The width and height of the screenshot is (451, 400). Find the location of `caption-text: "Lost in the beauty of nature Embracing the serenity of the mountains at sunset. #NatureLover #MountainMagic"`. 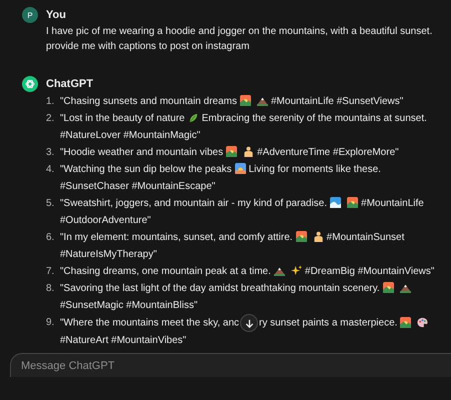

caption-text: "Lost in the beauty of nature Embracing the serenity of the mountains at sunset. #NatureLover #MountainMagic" is located at coordinates (244, 127).